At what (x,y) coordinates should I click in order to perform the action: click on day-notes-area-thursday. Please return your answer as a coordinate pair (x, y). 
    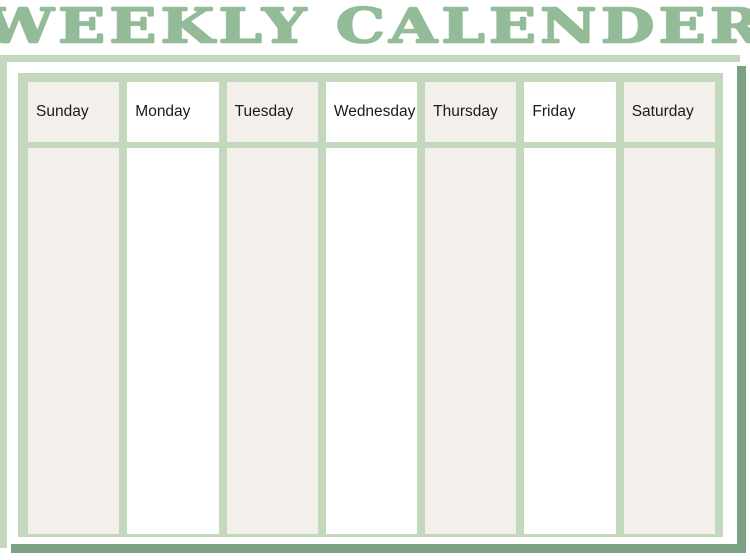
    Looking at the image, I should click on (471, 341).